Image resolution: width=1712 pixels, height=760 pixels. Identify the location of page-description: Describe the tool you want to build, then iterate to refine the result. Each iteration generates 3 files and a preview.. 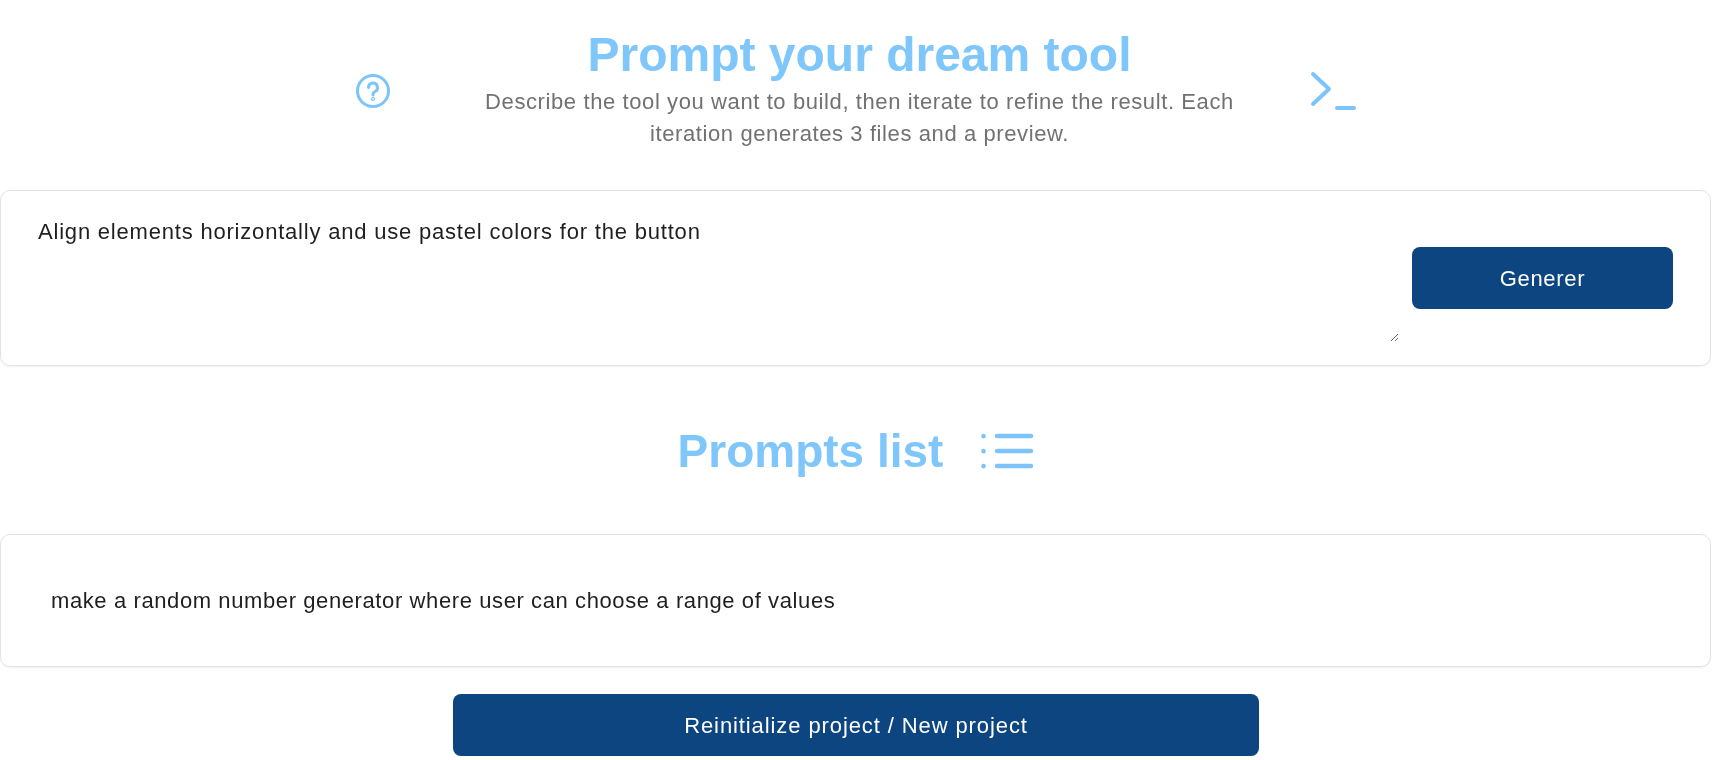
(859, 118).